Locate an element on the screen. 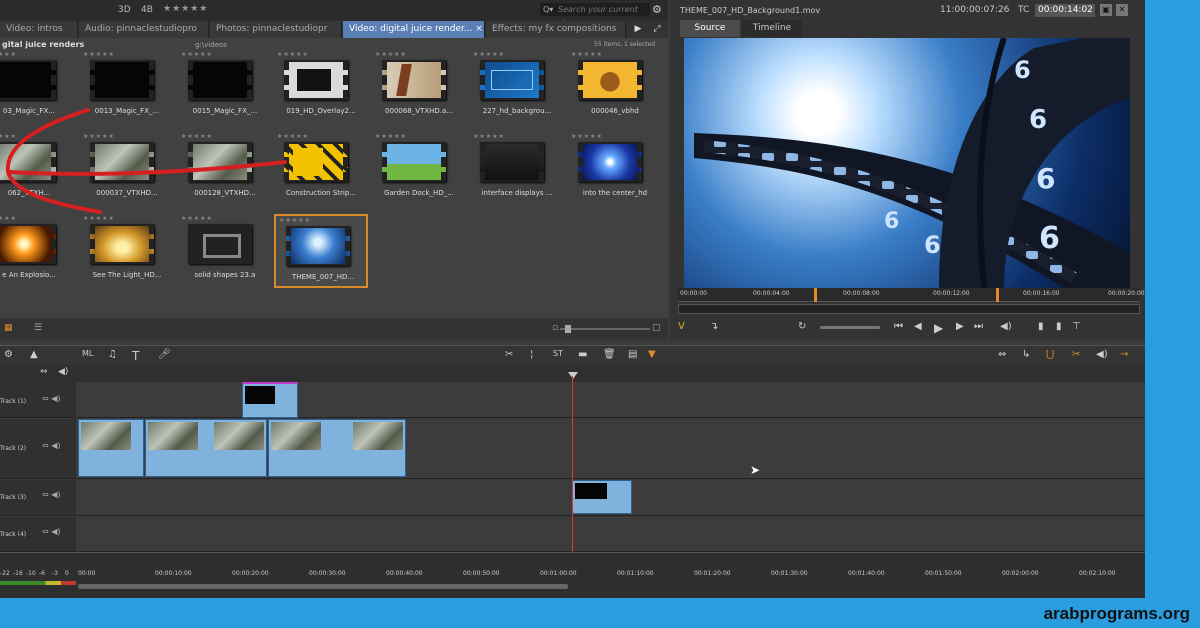 Image resolution: width=1200 pixels, height=628 pixels. razor-icon: ¦ is located at coordinates (531, 354).